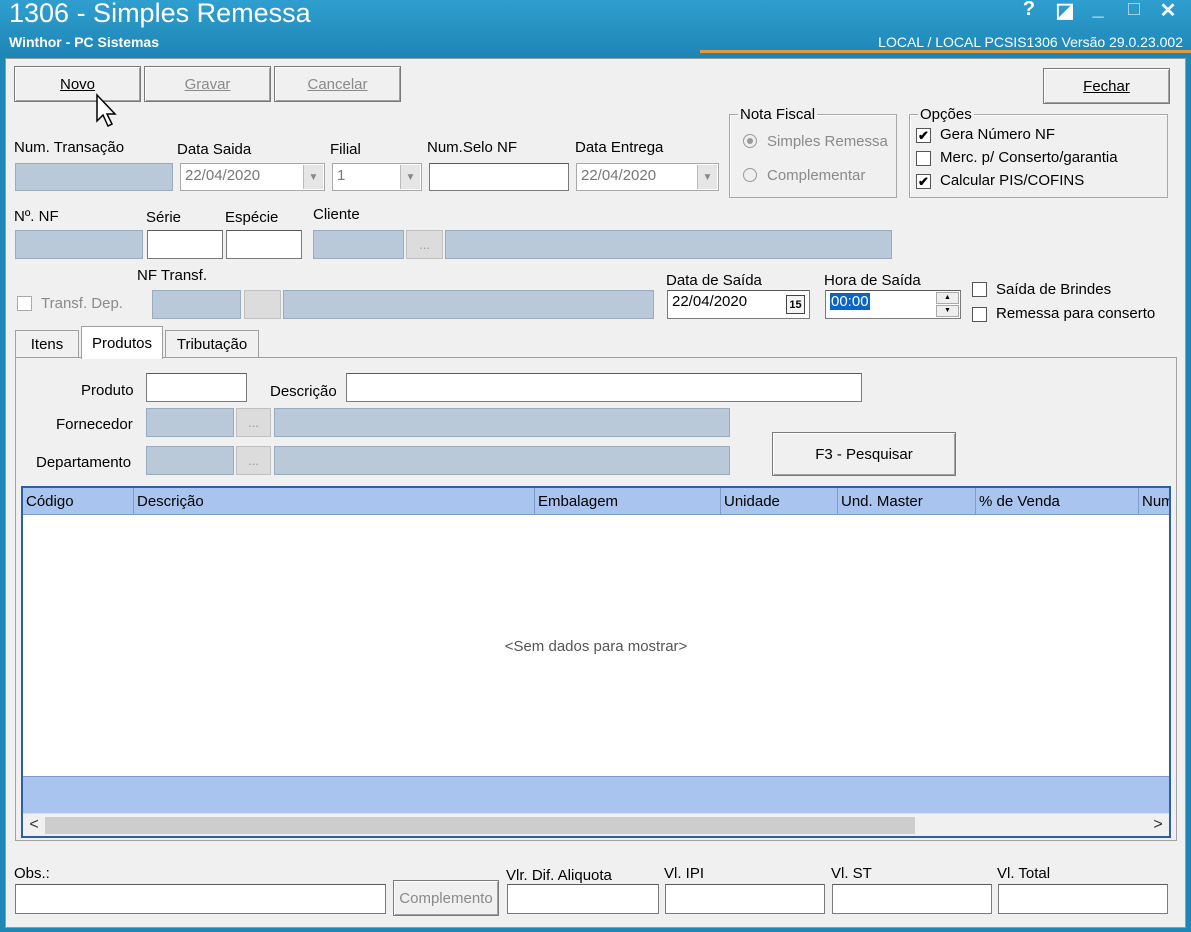 The width and height of the screenshot is (1191, 932). Describe the element at coordinates (912, 899) in the screenshot. I see `vl-st-field` at that location.